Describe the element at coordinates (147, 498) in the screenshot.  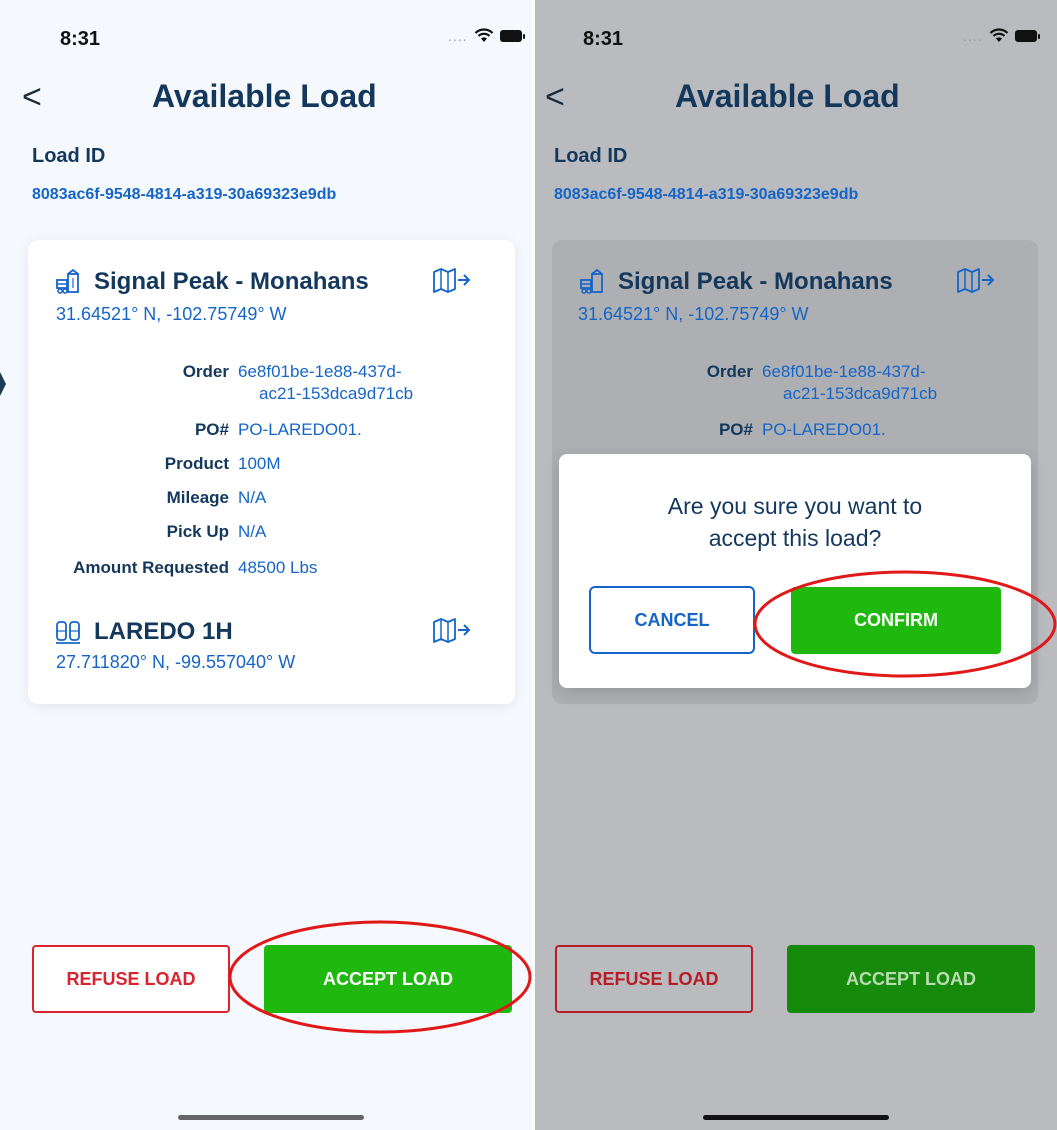
I see `detail-mileage: Mileage N/A` at that location.